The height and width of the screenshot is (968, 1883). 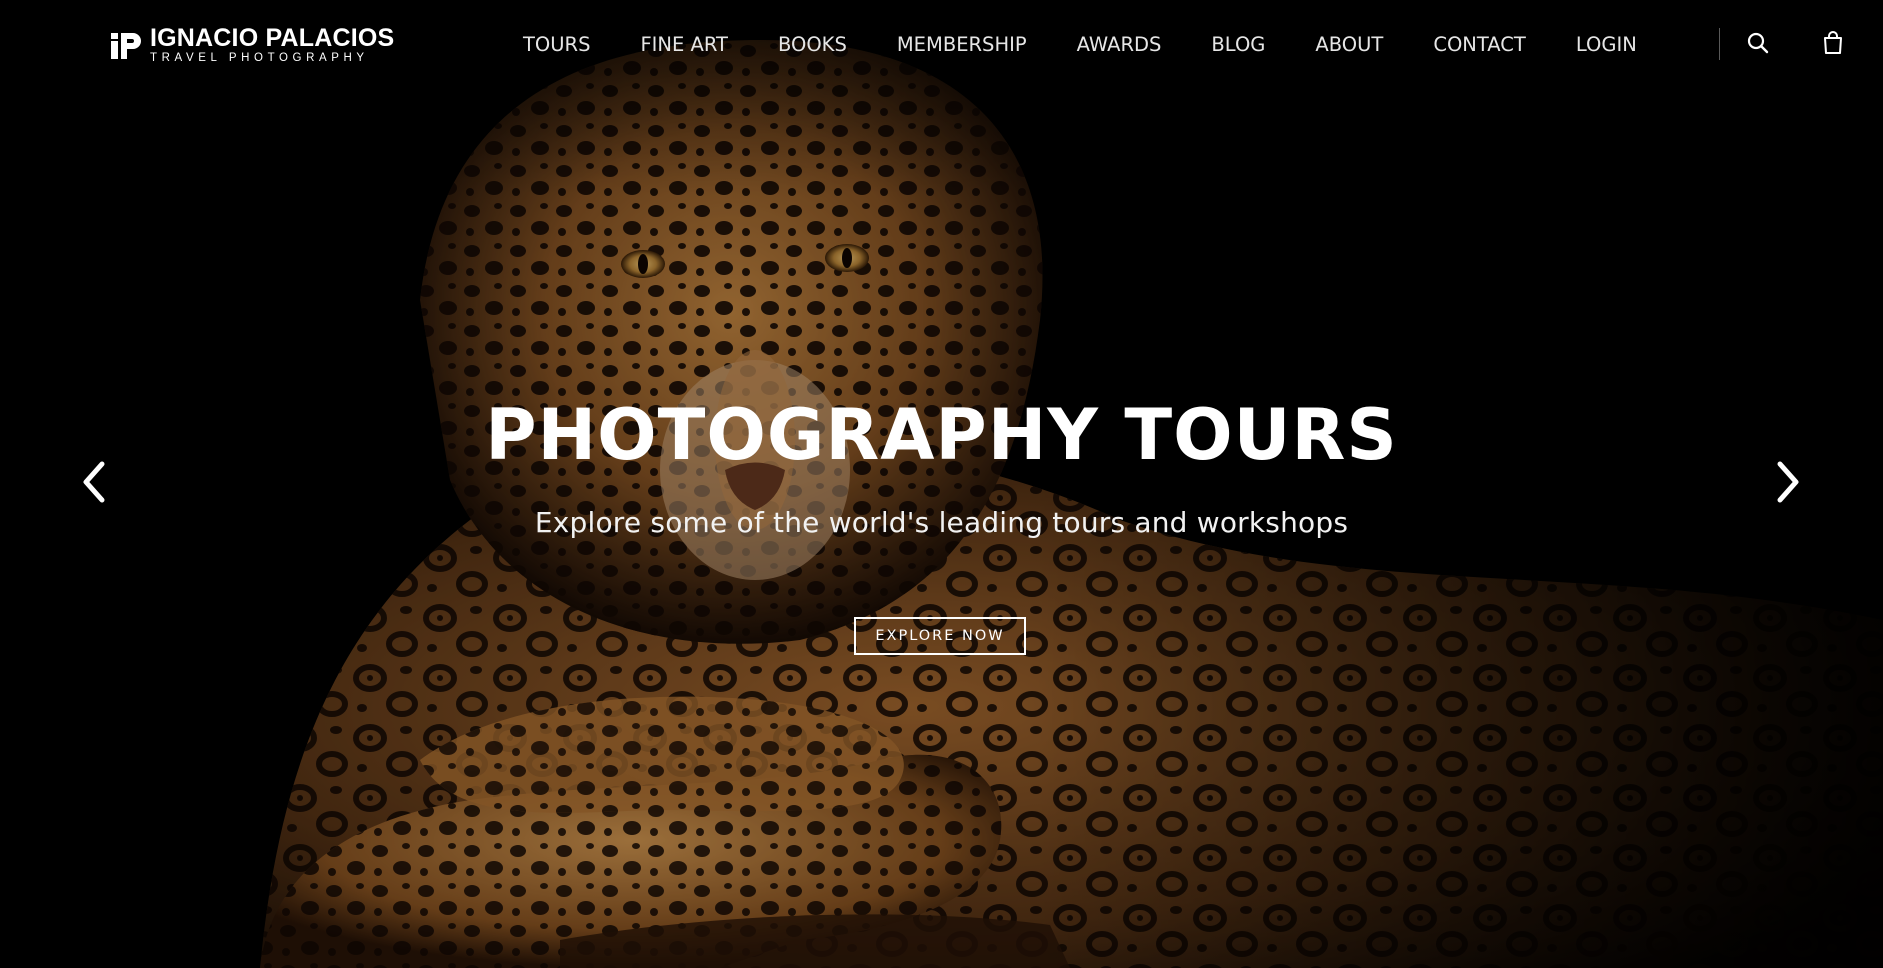 I want to click on hero-title: PHOTOGRAPHY TOURS, so click(x=941, y=435).